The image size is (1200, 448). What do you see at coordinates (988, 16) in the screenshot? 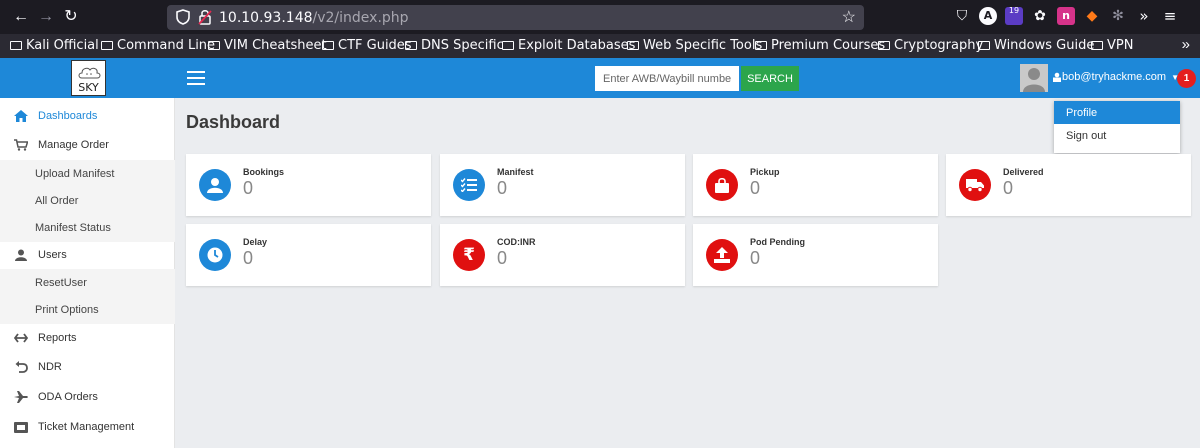
I see `account-icon: A` at bounding box center [988, 16].